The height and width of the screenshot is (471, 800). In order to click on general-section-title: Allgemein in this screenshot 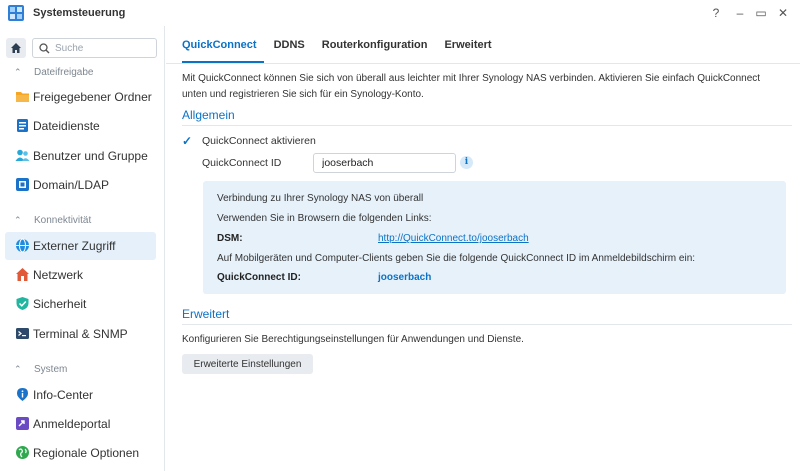, I will do `click(208, 115)`.